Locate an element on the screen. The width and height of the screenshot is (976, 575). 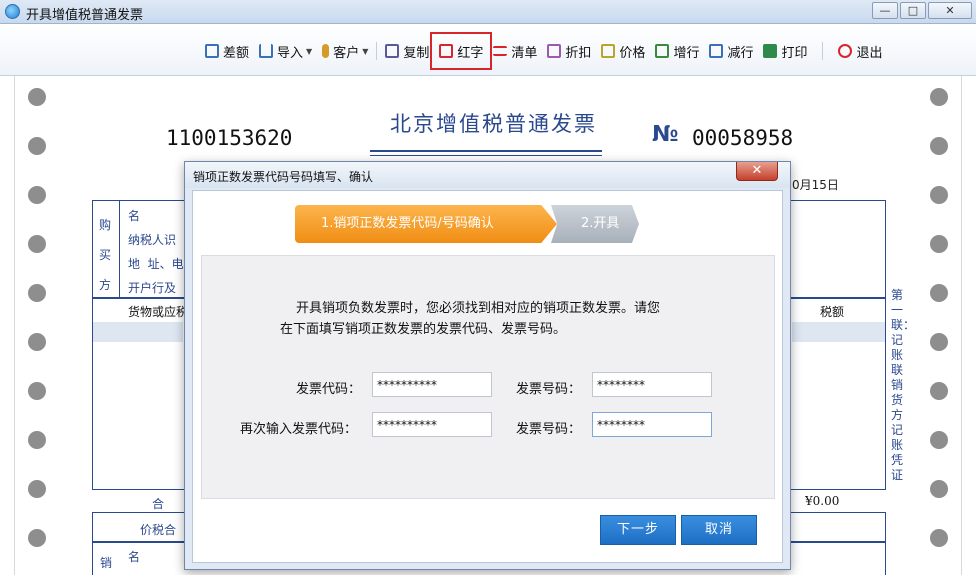
toolbar-list-button: 清单 is located at coordinates (515, 51).